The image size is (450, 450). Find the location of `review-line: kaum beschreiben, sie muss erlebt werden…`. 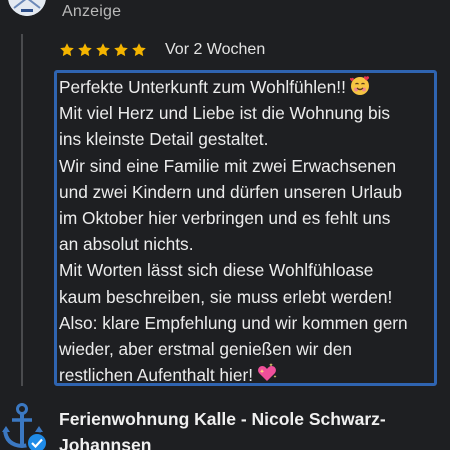

review-line: kaum beschreiben, sie muss erlebt werden… is located at coordinates (226, 296).